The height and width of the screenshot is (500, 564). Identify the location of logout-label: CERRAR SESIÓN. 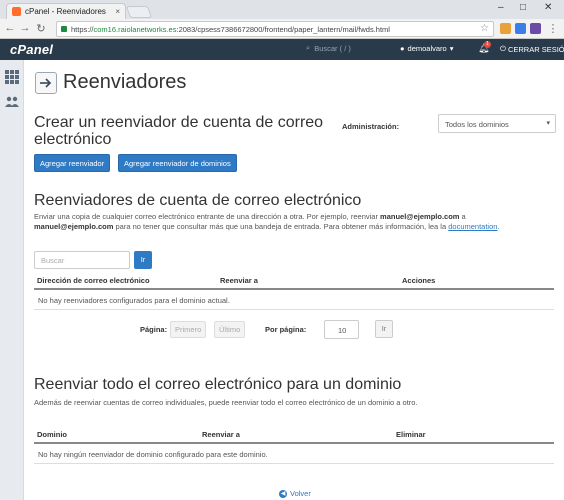
(535, 49).